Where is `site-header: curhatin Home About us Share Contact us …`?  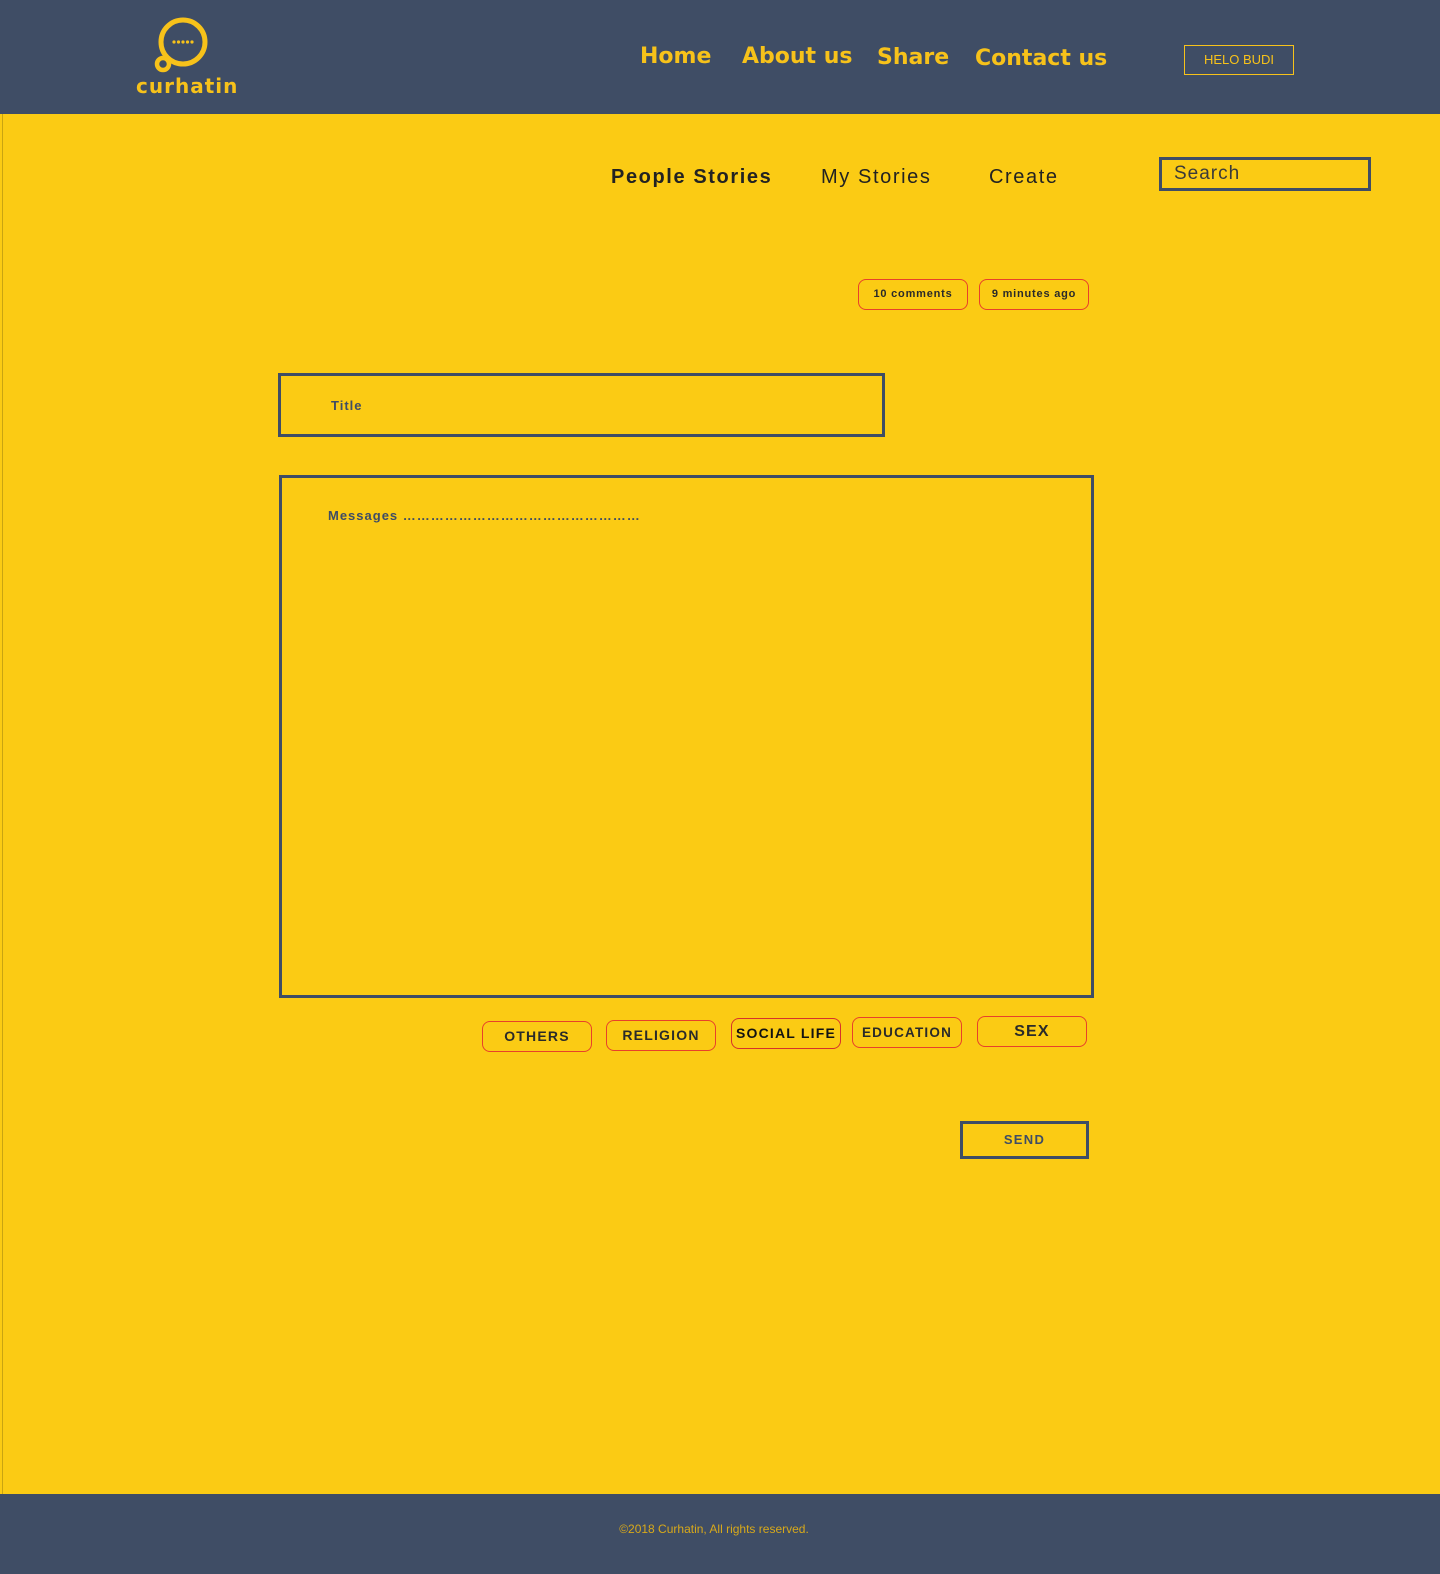 site-header: curhatin Home About us Share Contact us … is located at coordinates (720, 57).